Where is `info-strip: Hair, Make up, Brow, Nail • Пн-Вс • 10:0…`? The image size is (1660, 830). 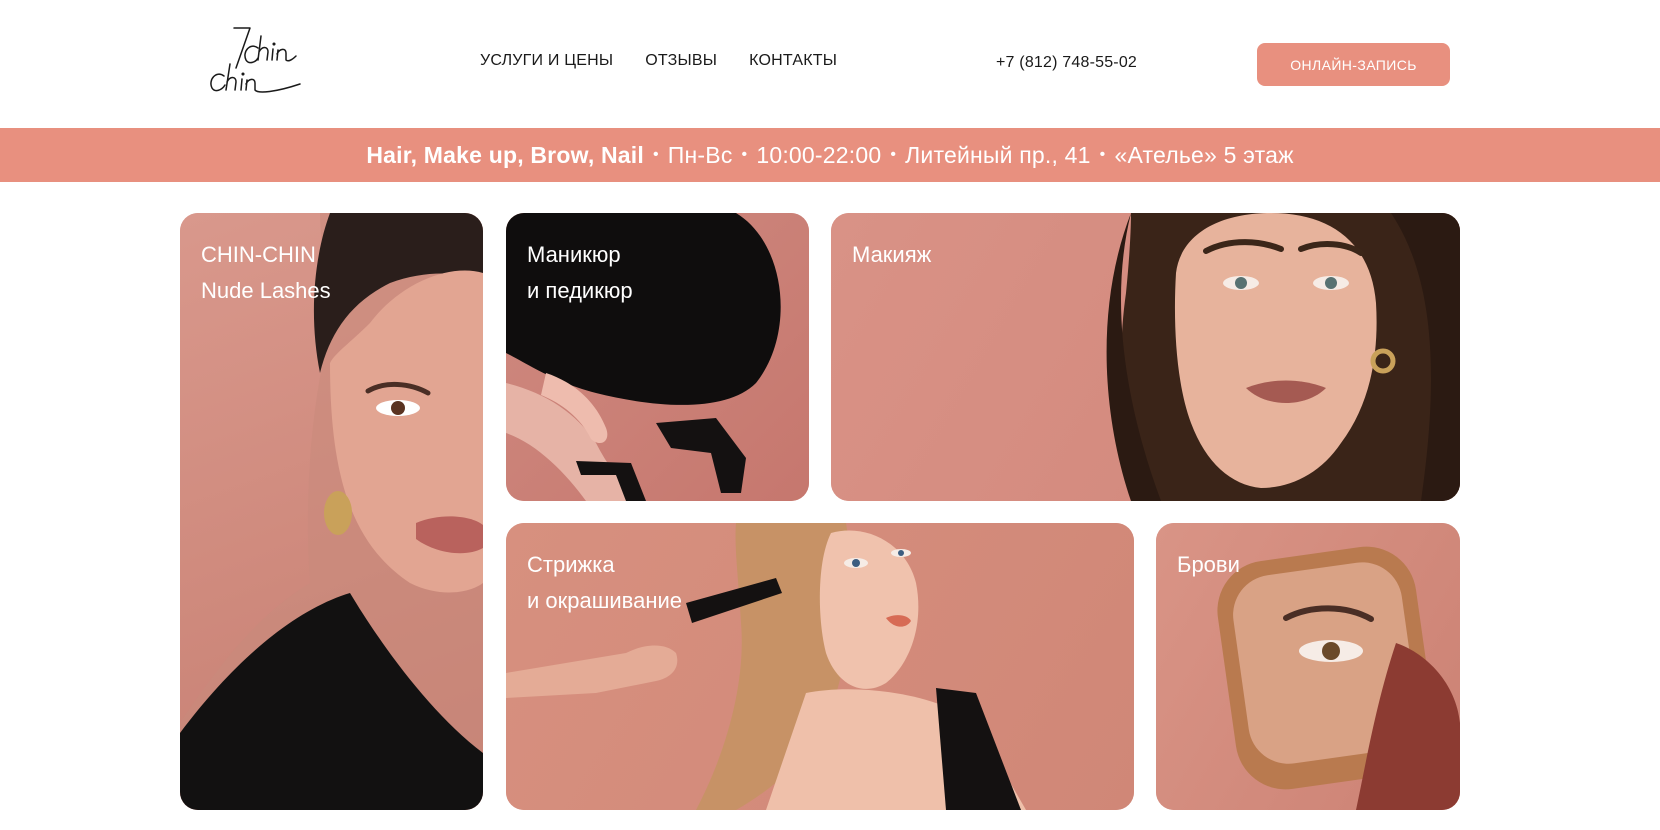 info-strip: Hair, Make up, Brow, Nail • Пн-Вс • 10:0… is located at coordinates (830, 155).